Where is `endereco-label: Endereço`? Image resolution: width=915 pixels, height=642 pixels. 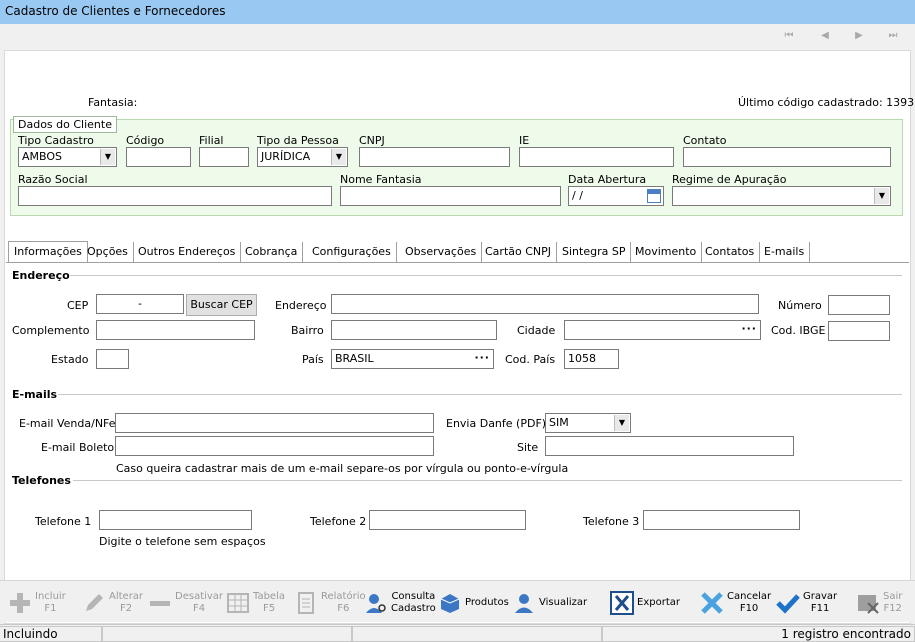
endereco-label: Endereço is located at coordinates (301, 305).